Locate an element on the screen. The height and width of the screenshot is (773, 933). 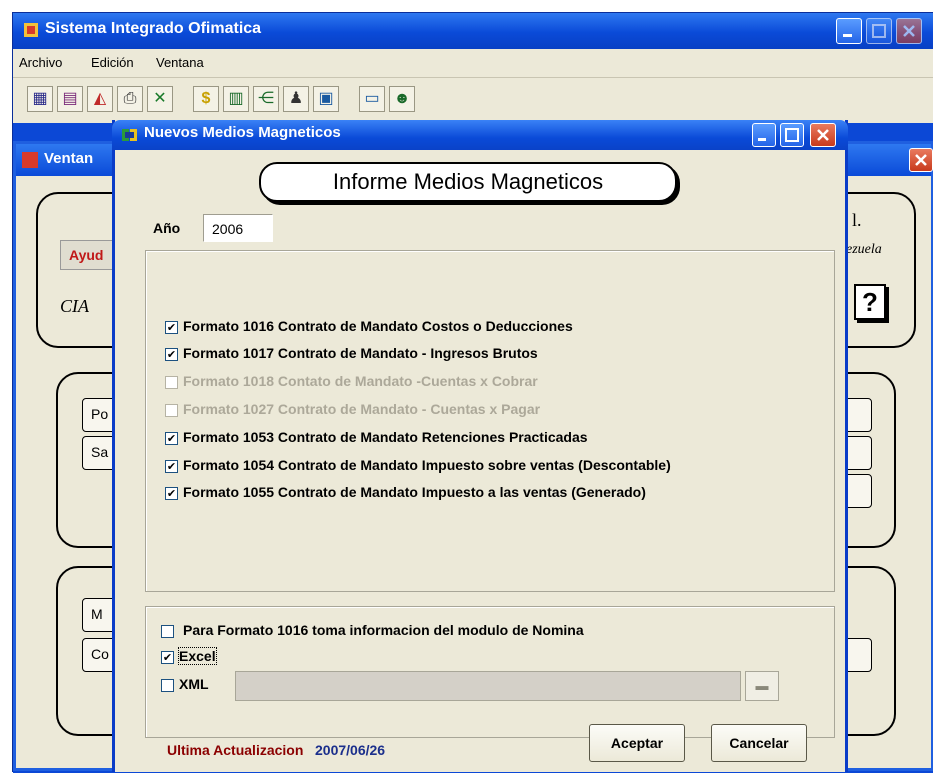
right-text-1: l. is located at coordinates (857, 220).